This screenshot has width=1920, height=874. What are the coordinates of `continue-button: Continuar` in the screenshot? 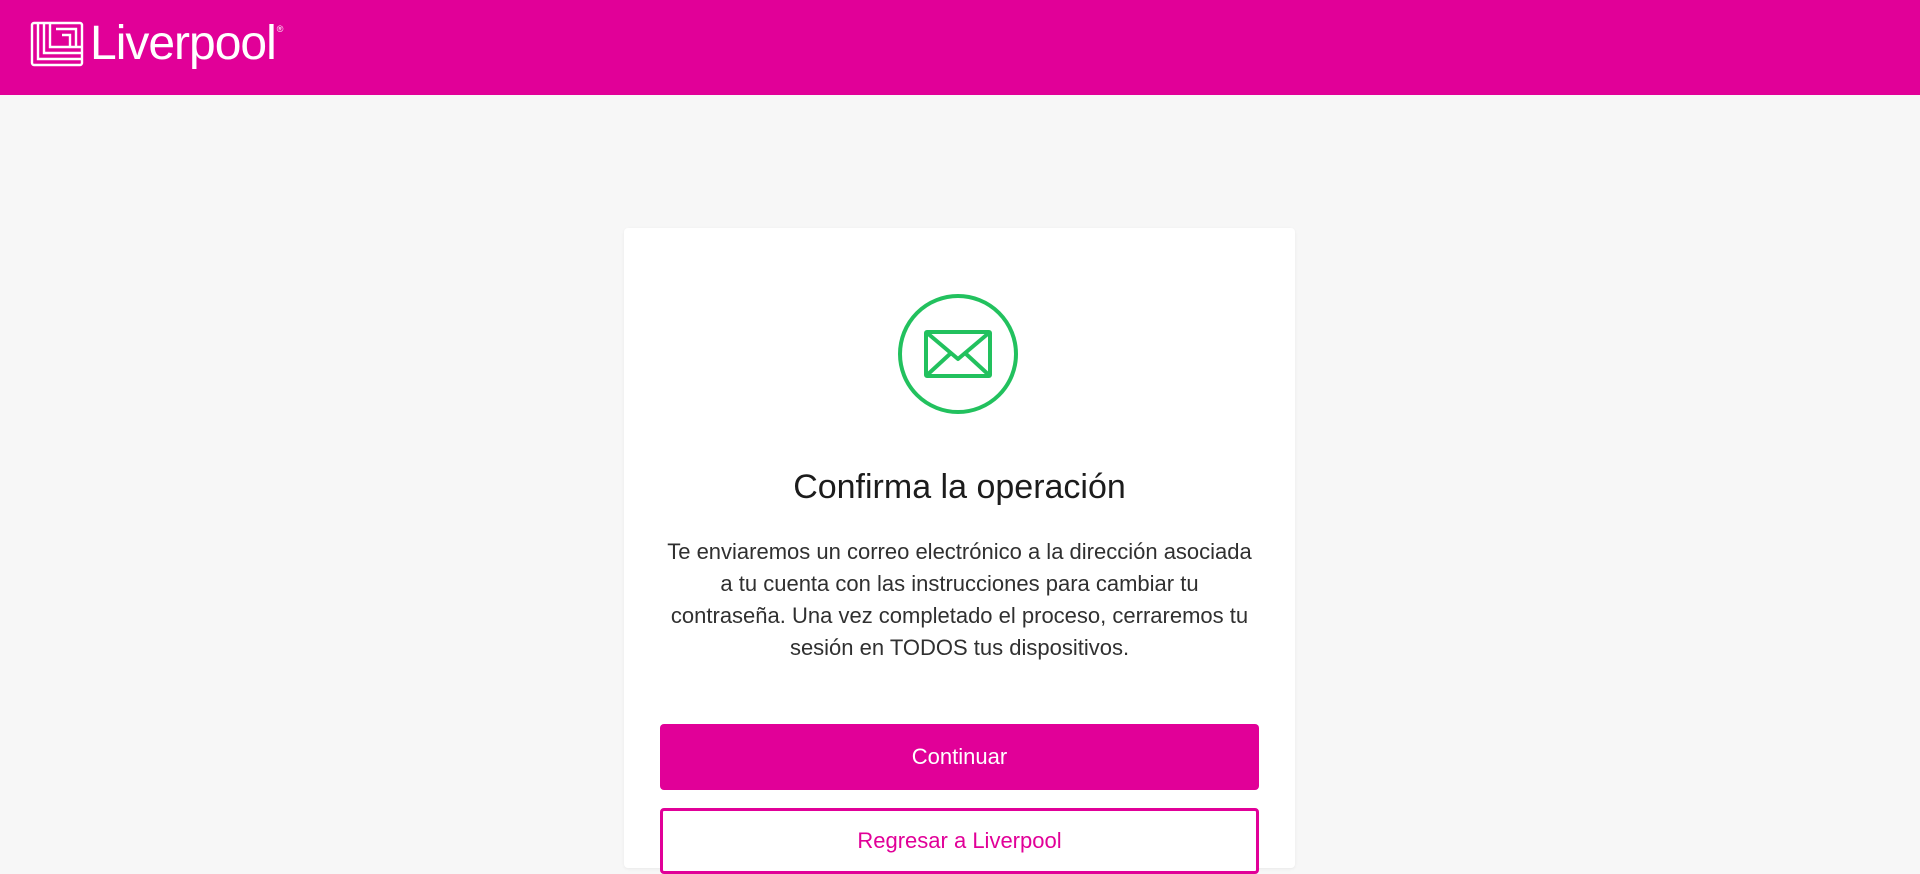 It's located at (959, 757).